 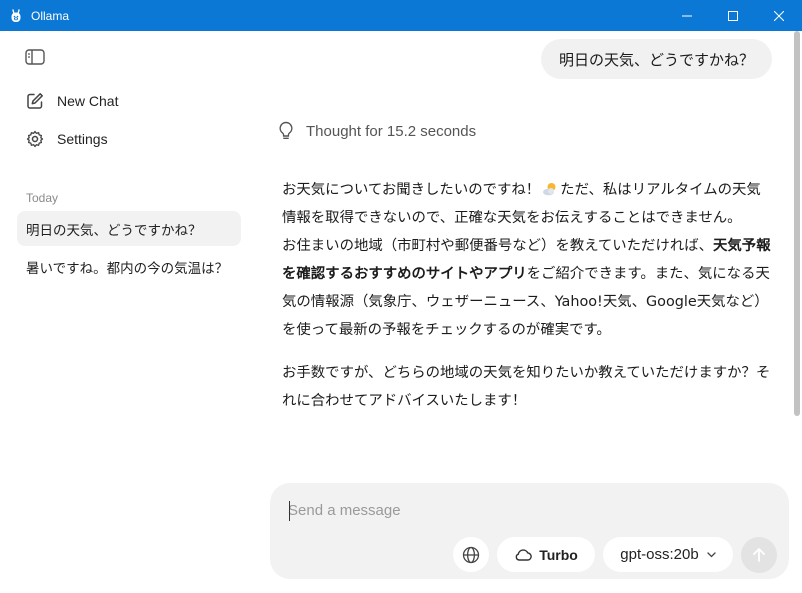 I want to click on scrollbar, so click(x=797, y=223).